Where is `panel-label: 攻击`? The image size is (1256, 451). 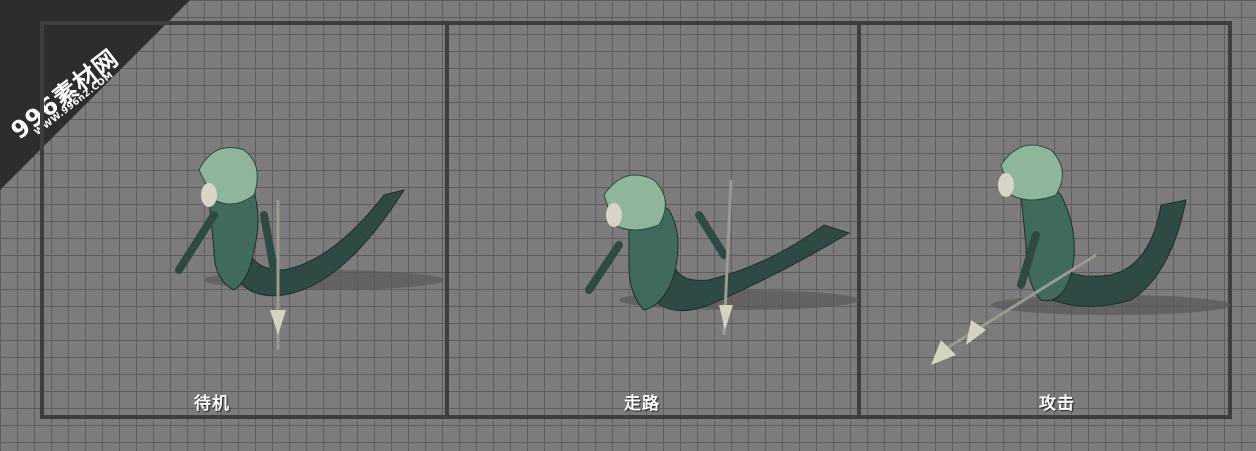 panel-label: 攻击 is located at coordinates (1057, 404).